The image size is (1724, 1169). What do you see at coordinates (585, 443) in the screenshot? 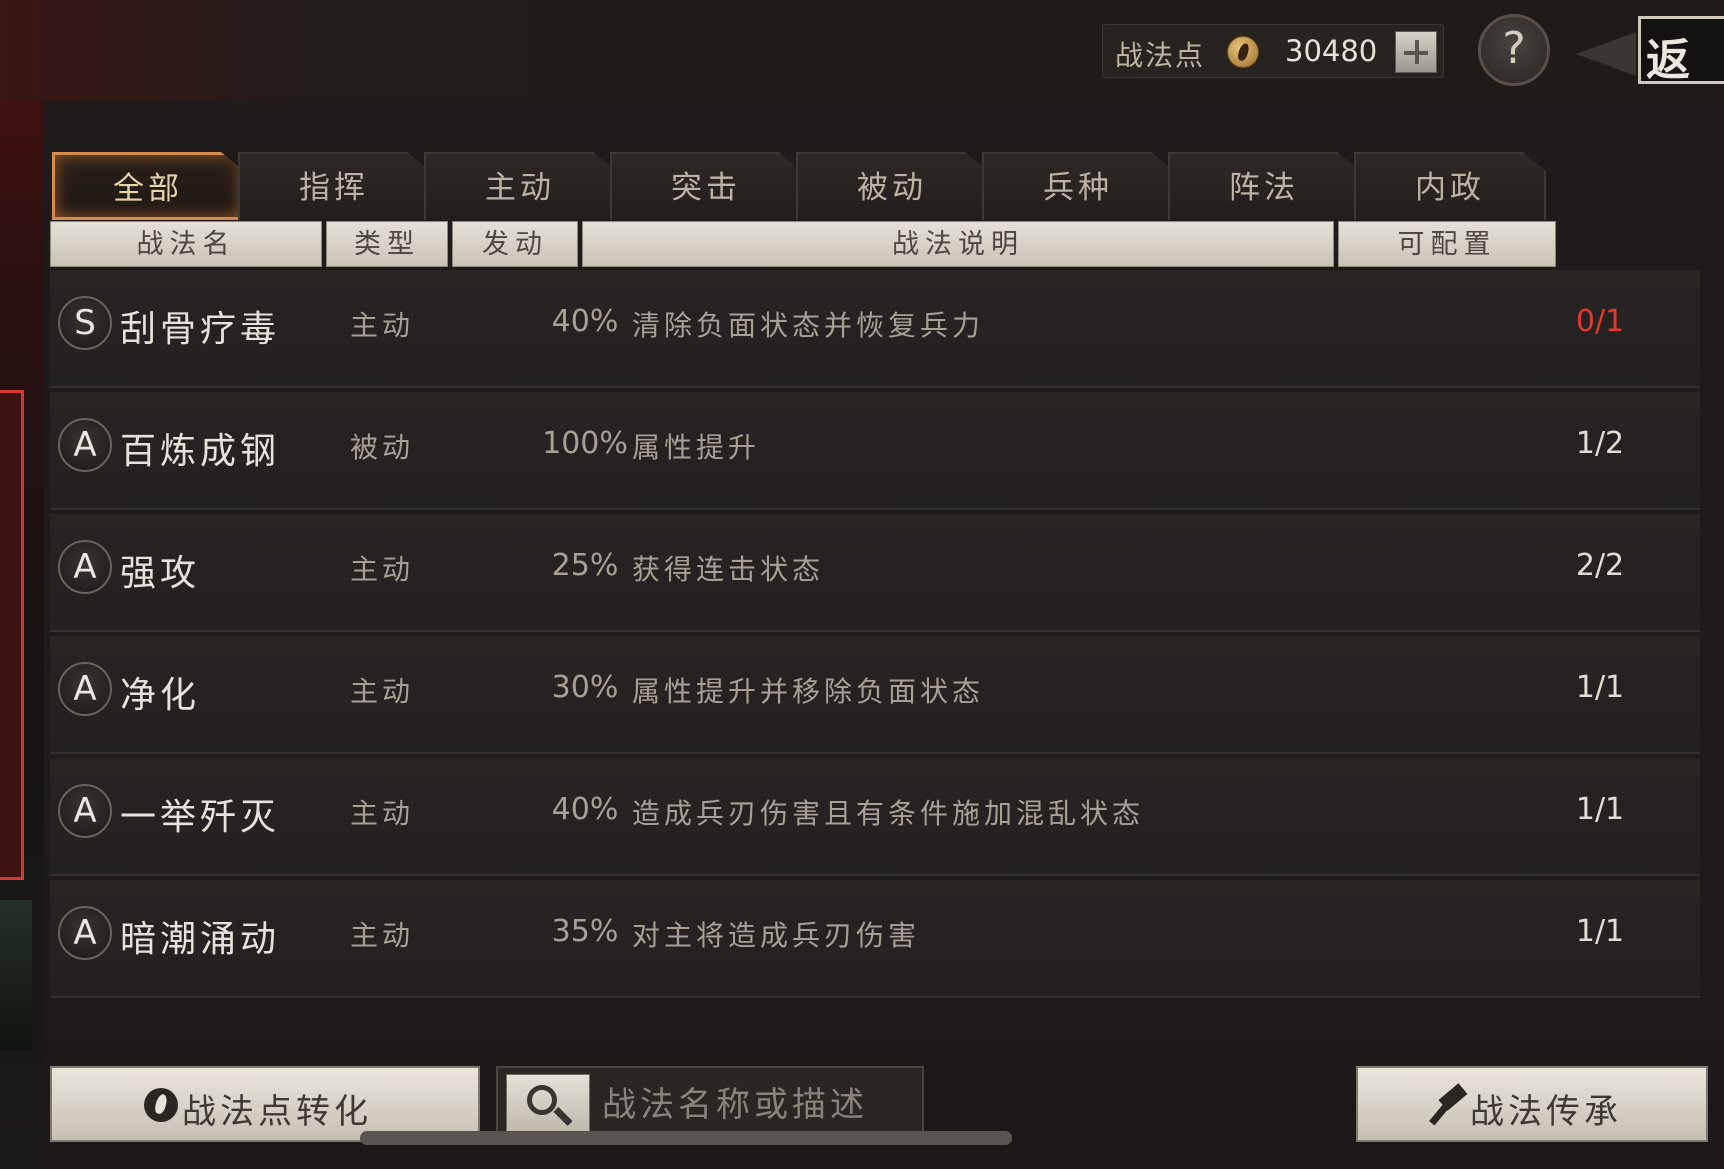
I see `skill-trigger-rate: 100%` at bounding box center [585, 443].